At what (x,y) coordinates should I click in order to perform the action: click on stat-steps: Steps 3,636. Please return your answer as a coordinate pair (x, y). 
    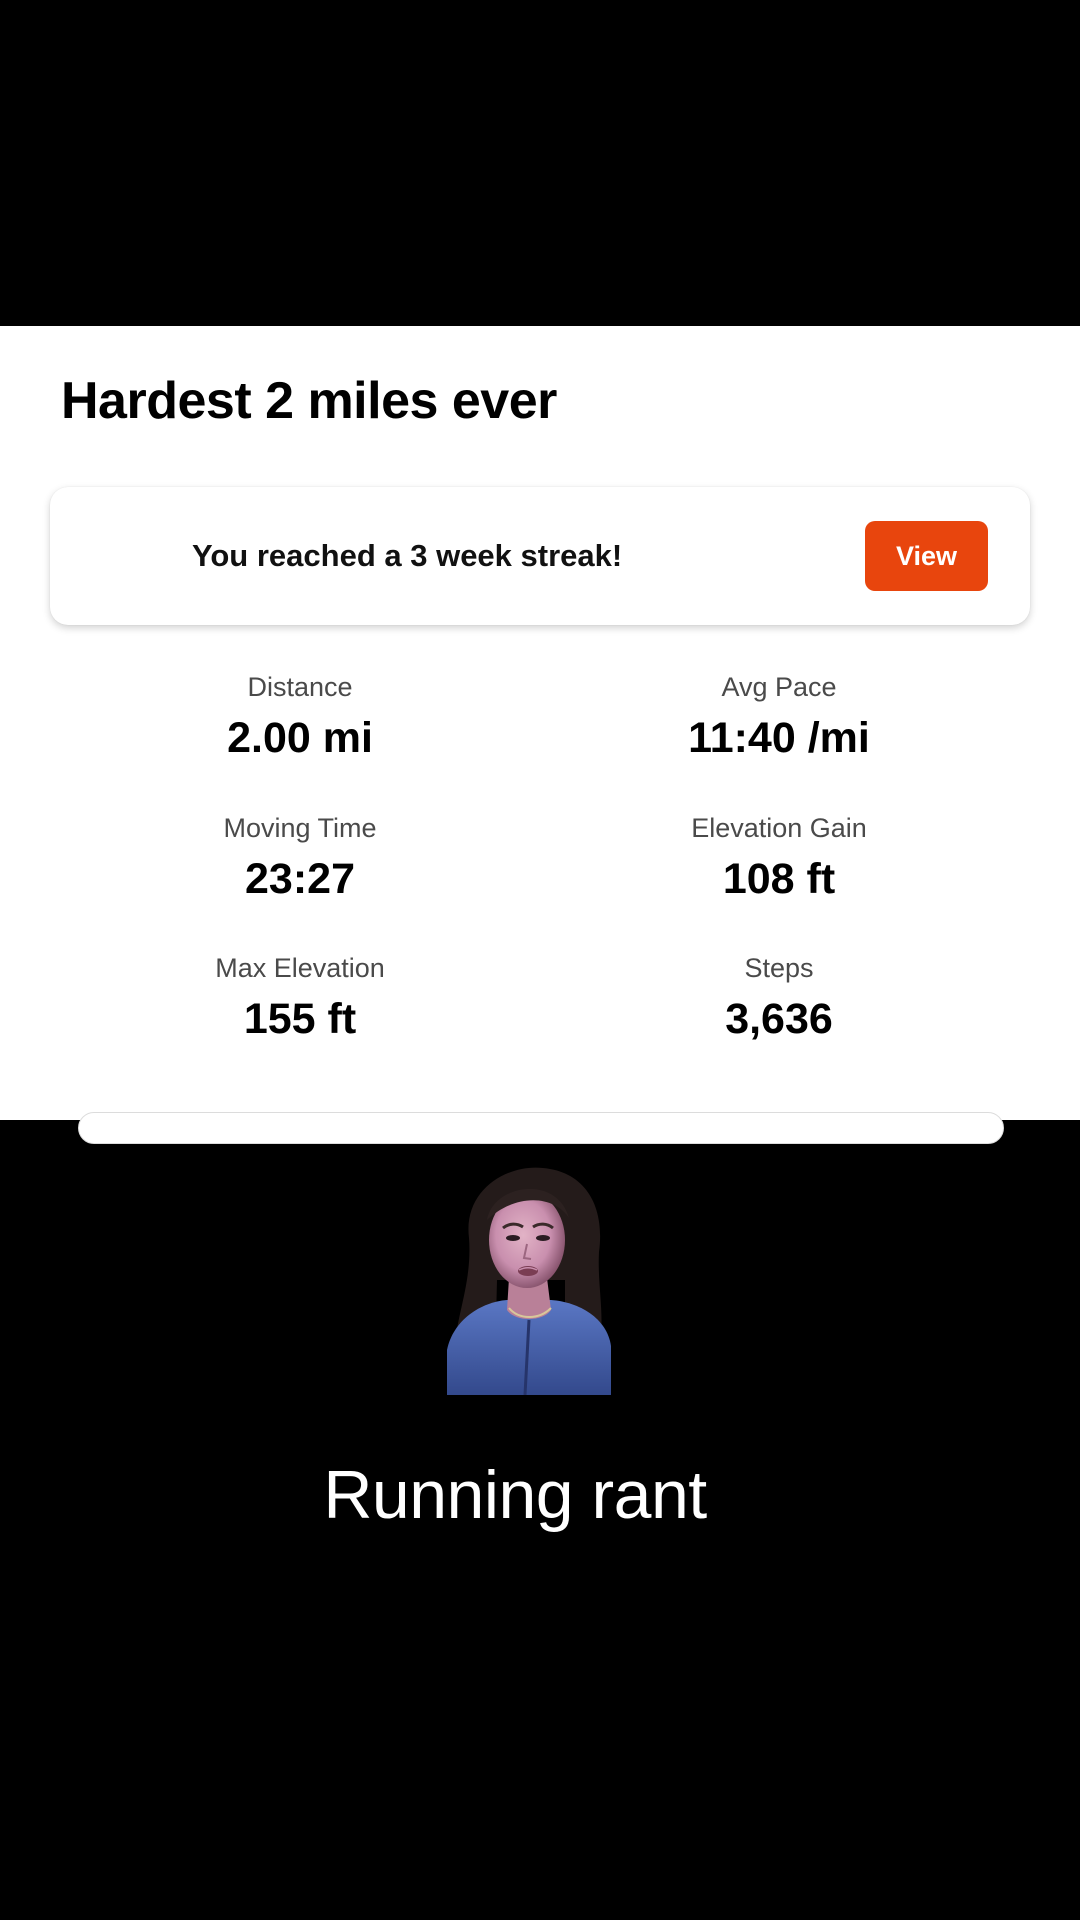
    Looking at the image, I should click on (779, 998).